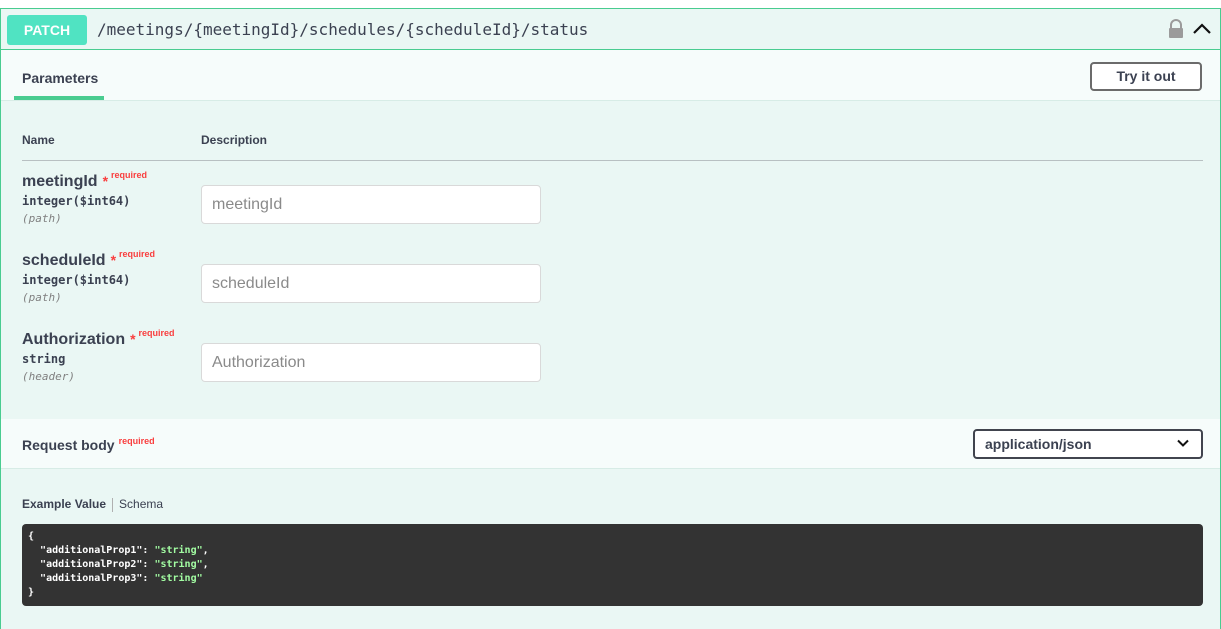 The width and height of the screenshot is (1221, 629). I want to click on example-tabs: Example Value Schema, so click(92, 504).